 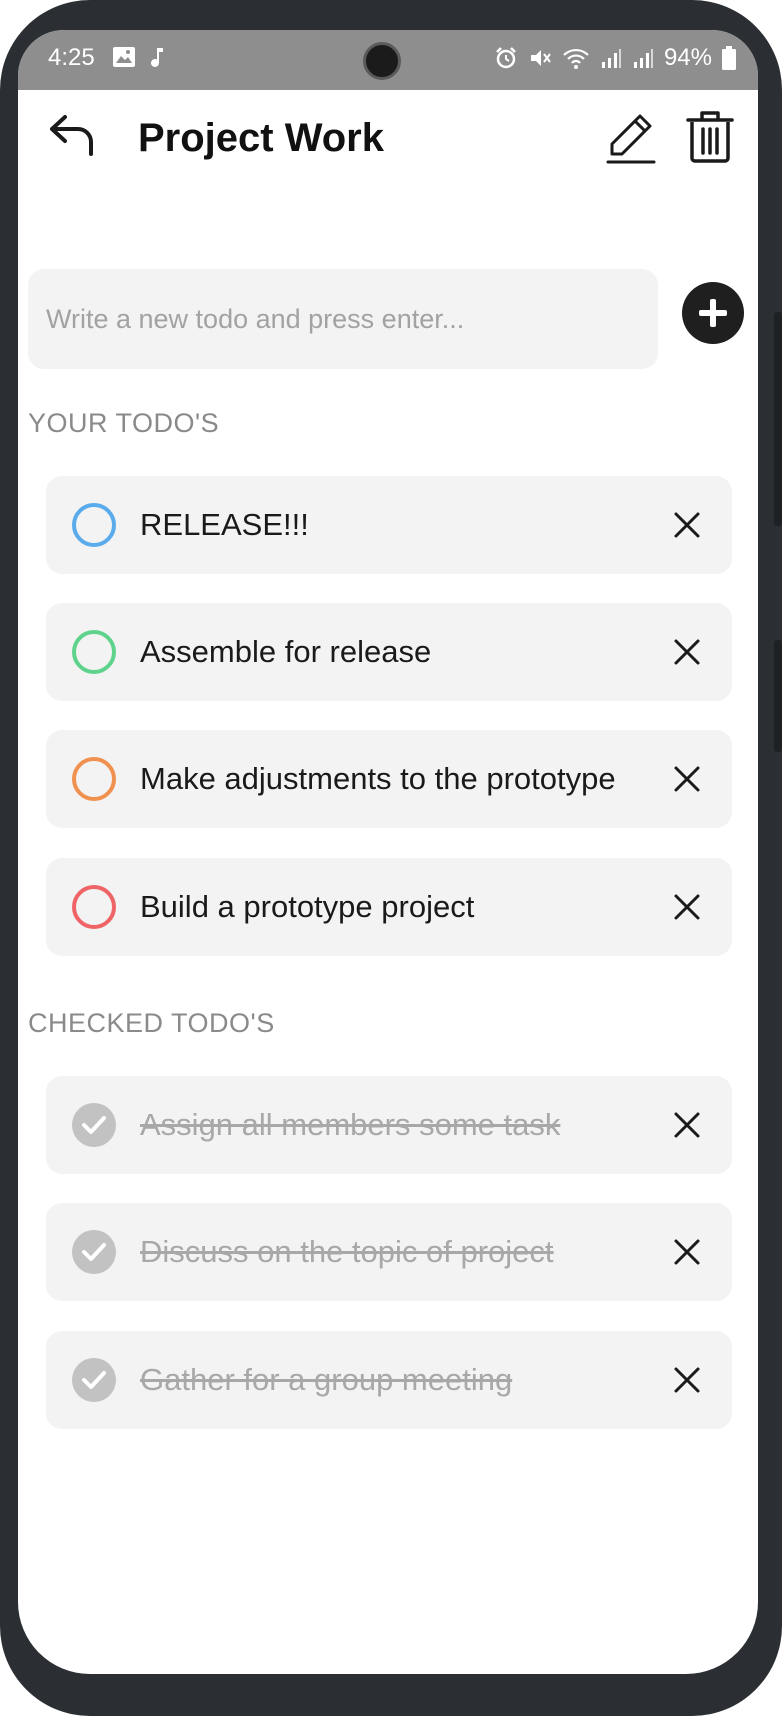 I want to click on status-system-icons: 94%, so click(x=615, y=58).